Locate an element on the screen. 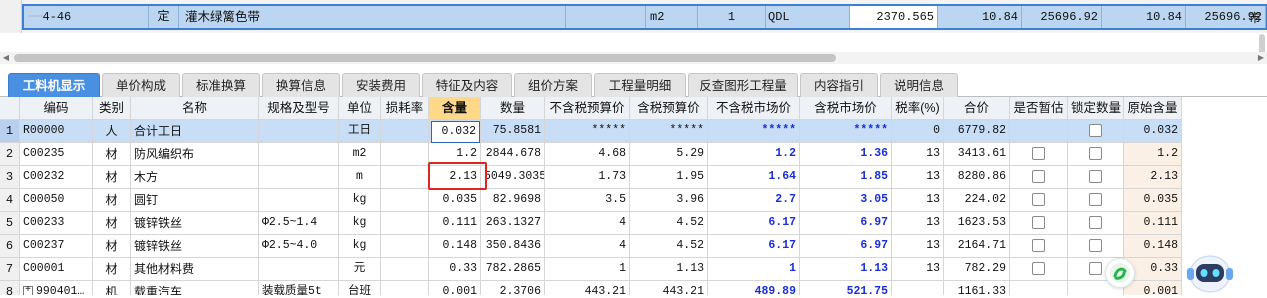  cell-name: 防风编织布 is located at coordinates (195, 154).